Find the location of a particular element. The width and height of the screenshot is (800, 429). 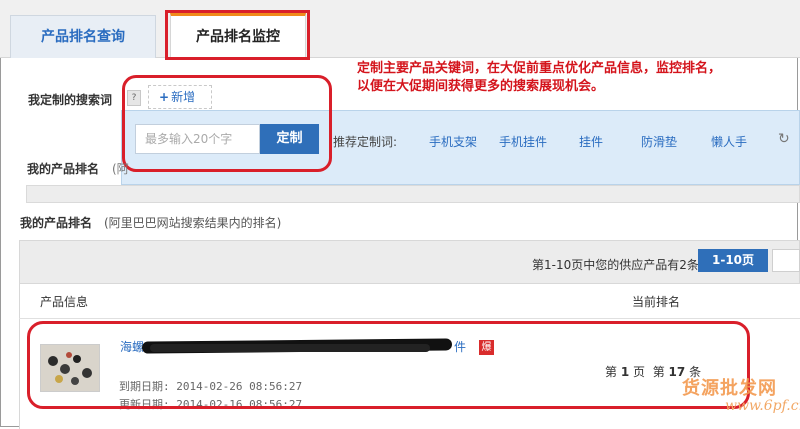

annotation-box-input is located at coordinates (227, 123).